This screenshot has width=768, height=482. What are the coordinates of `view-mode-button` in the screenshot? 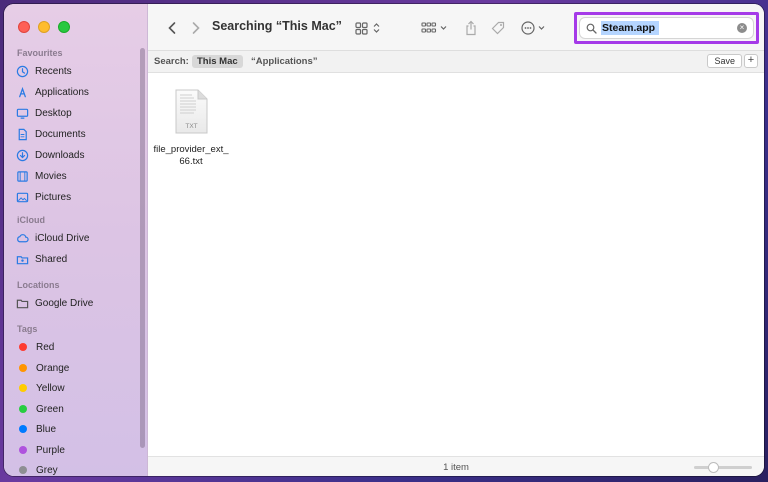 It's located at (369, 28).